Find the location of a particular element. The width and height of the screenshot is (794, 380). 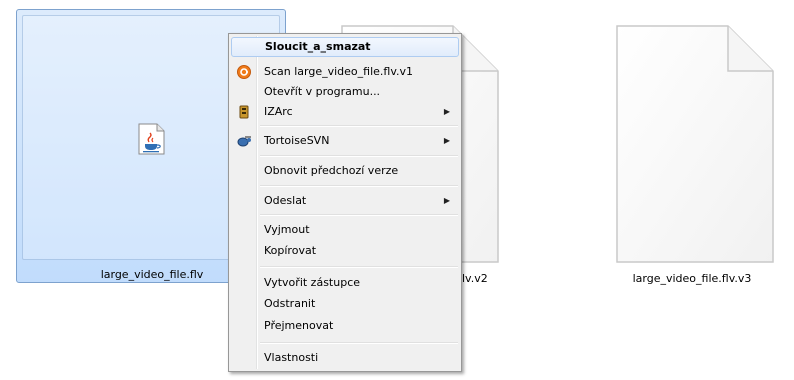

menu-item-label: Přejmenovat is located at coordinates (299, 325).